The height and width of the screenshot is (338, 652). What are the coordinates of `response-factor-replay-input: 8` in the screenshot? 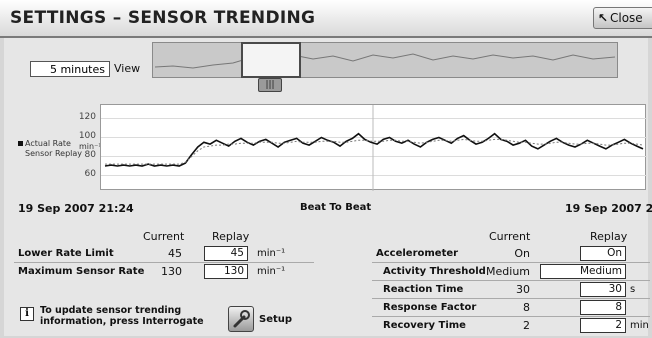 It's located at (603, 307).